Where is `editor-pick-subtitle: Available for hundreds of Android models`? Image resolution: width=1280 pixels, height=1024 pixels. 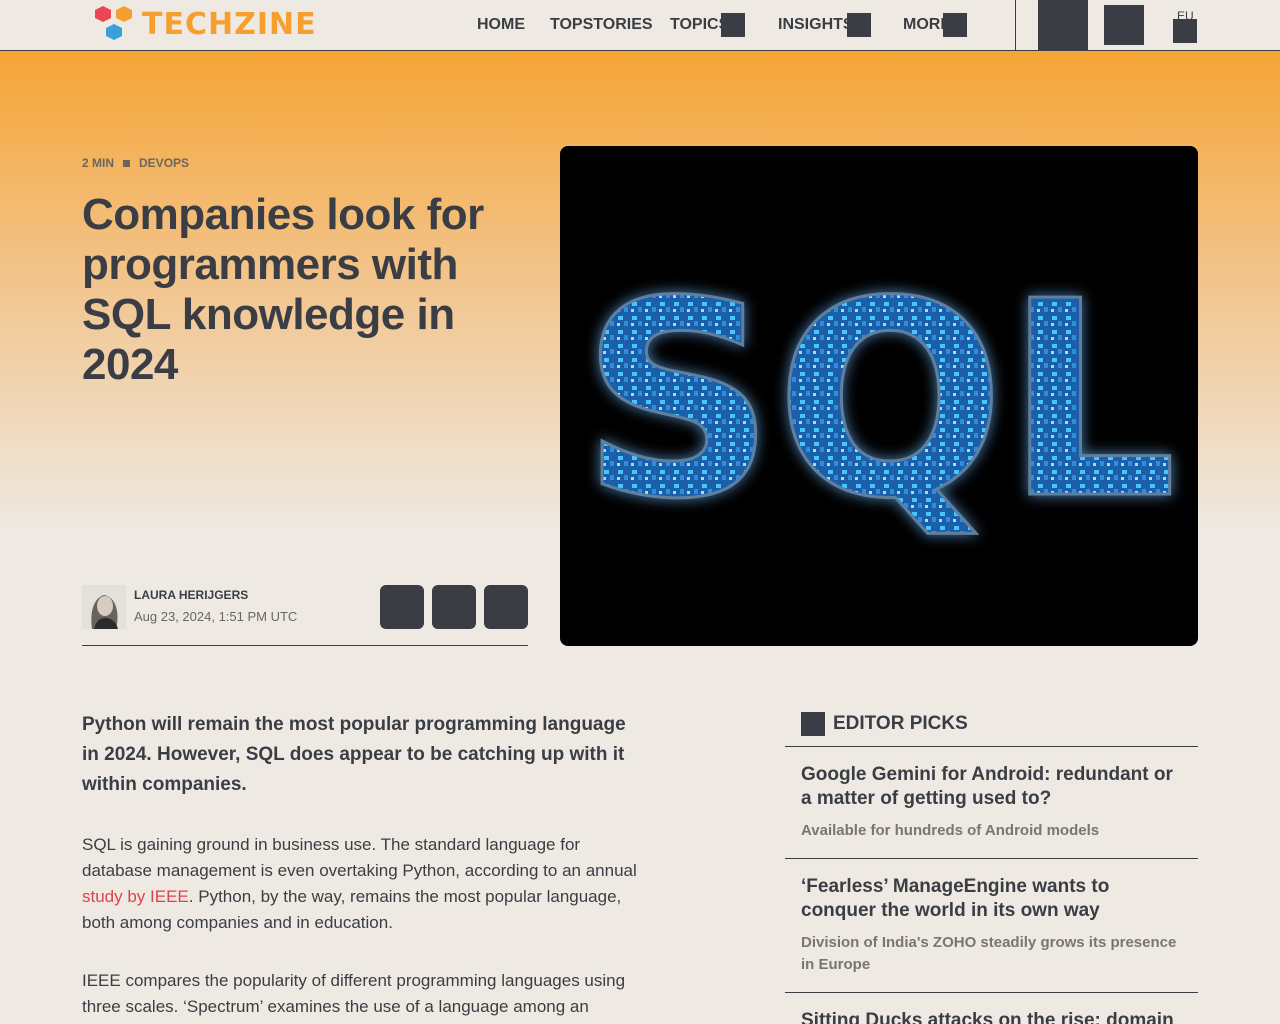 editor-pick-subtitle: Available for hundreds of Android models is located at coordinates (950, 830).